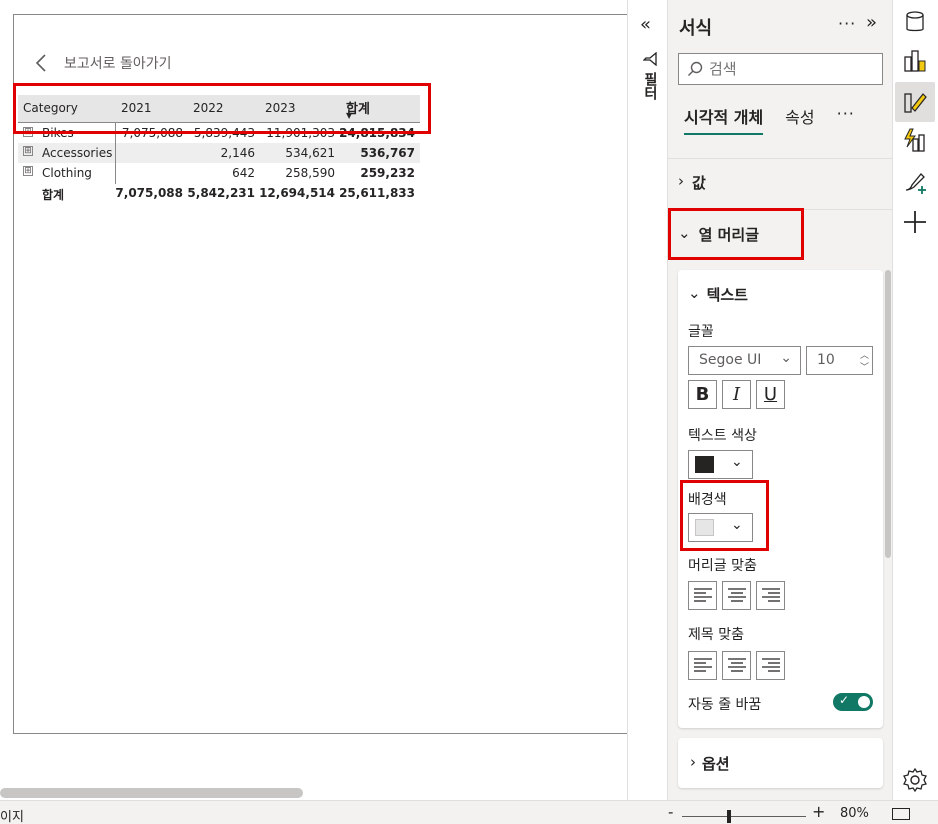 The width and height of the screenshot is (938, 824). What do you see at coordinates (770, 394) in the screenshot?
I see `underline-button: U` at bounding box center [770, 394].